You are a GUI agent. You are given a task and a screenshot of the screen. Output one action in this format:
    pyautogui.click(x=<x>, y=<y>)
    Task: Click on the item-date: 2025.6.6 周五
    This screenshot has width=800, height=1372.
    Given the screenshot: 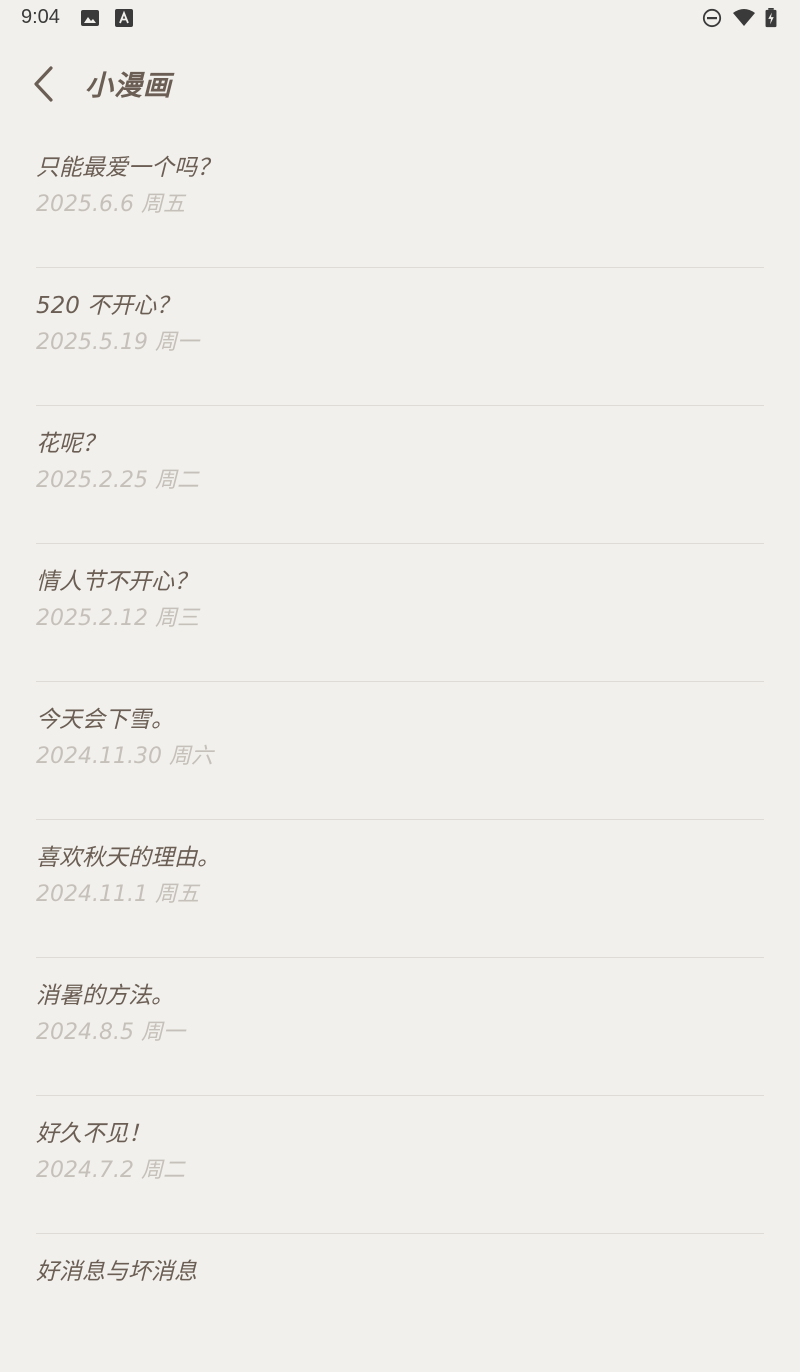 What is the action you would take?
    pyautogui.click(x=110, y=204)
    